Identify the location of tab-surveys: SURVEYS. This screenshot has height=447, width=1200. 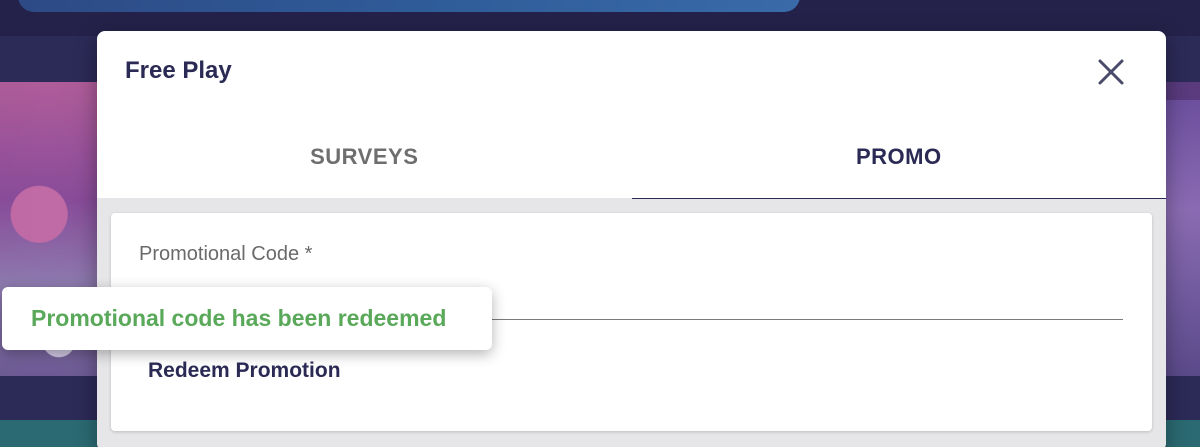
(364, 157).